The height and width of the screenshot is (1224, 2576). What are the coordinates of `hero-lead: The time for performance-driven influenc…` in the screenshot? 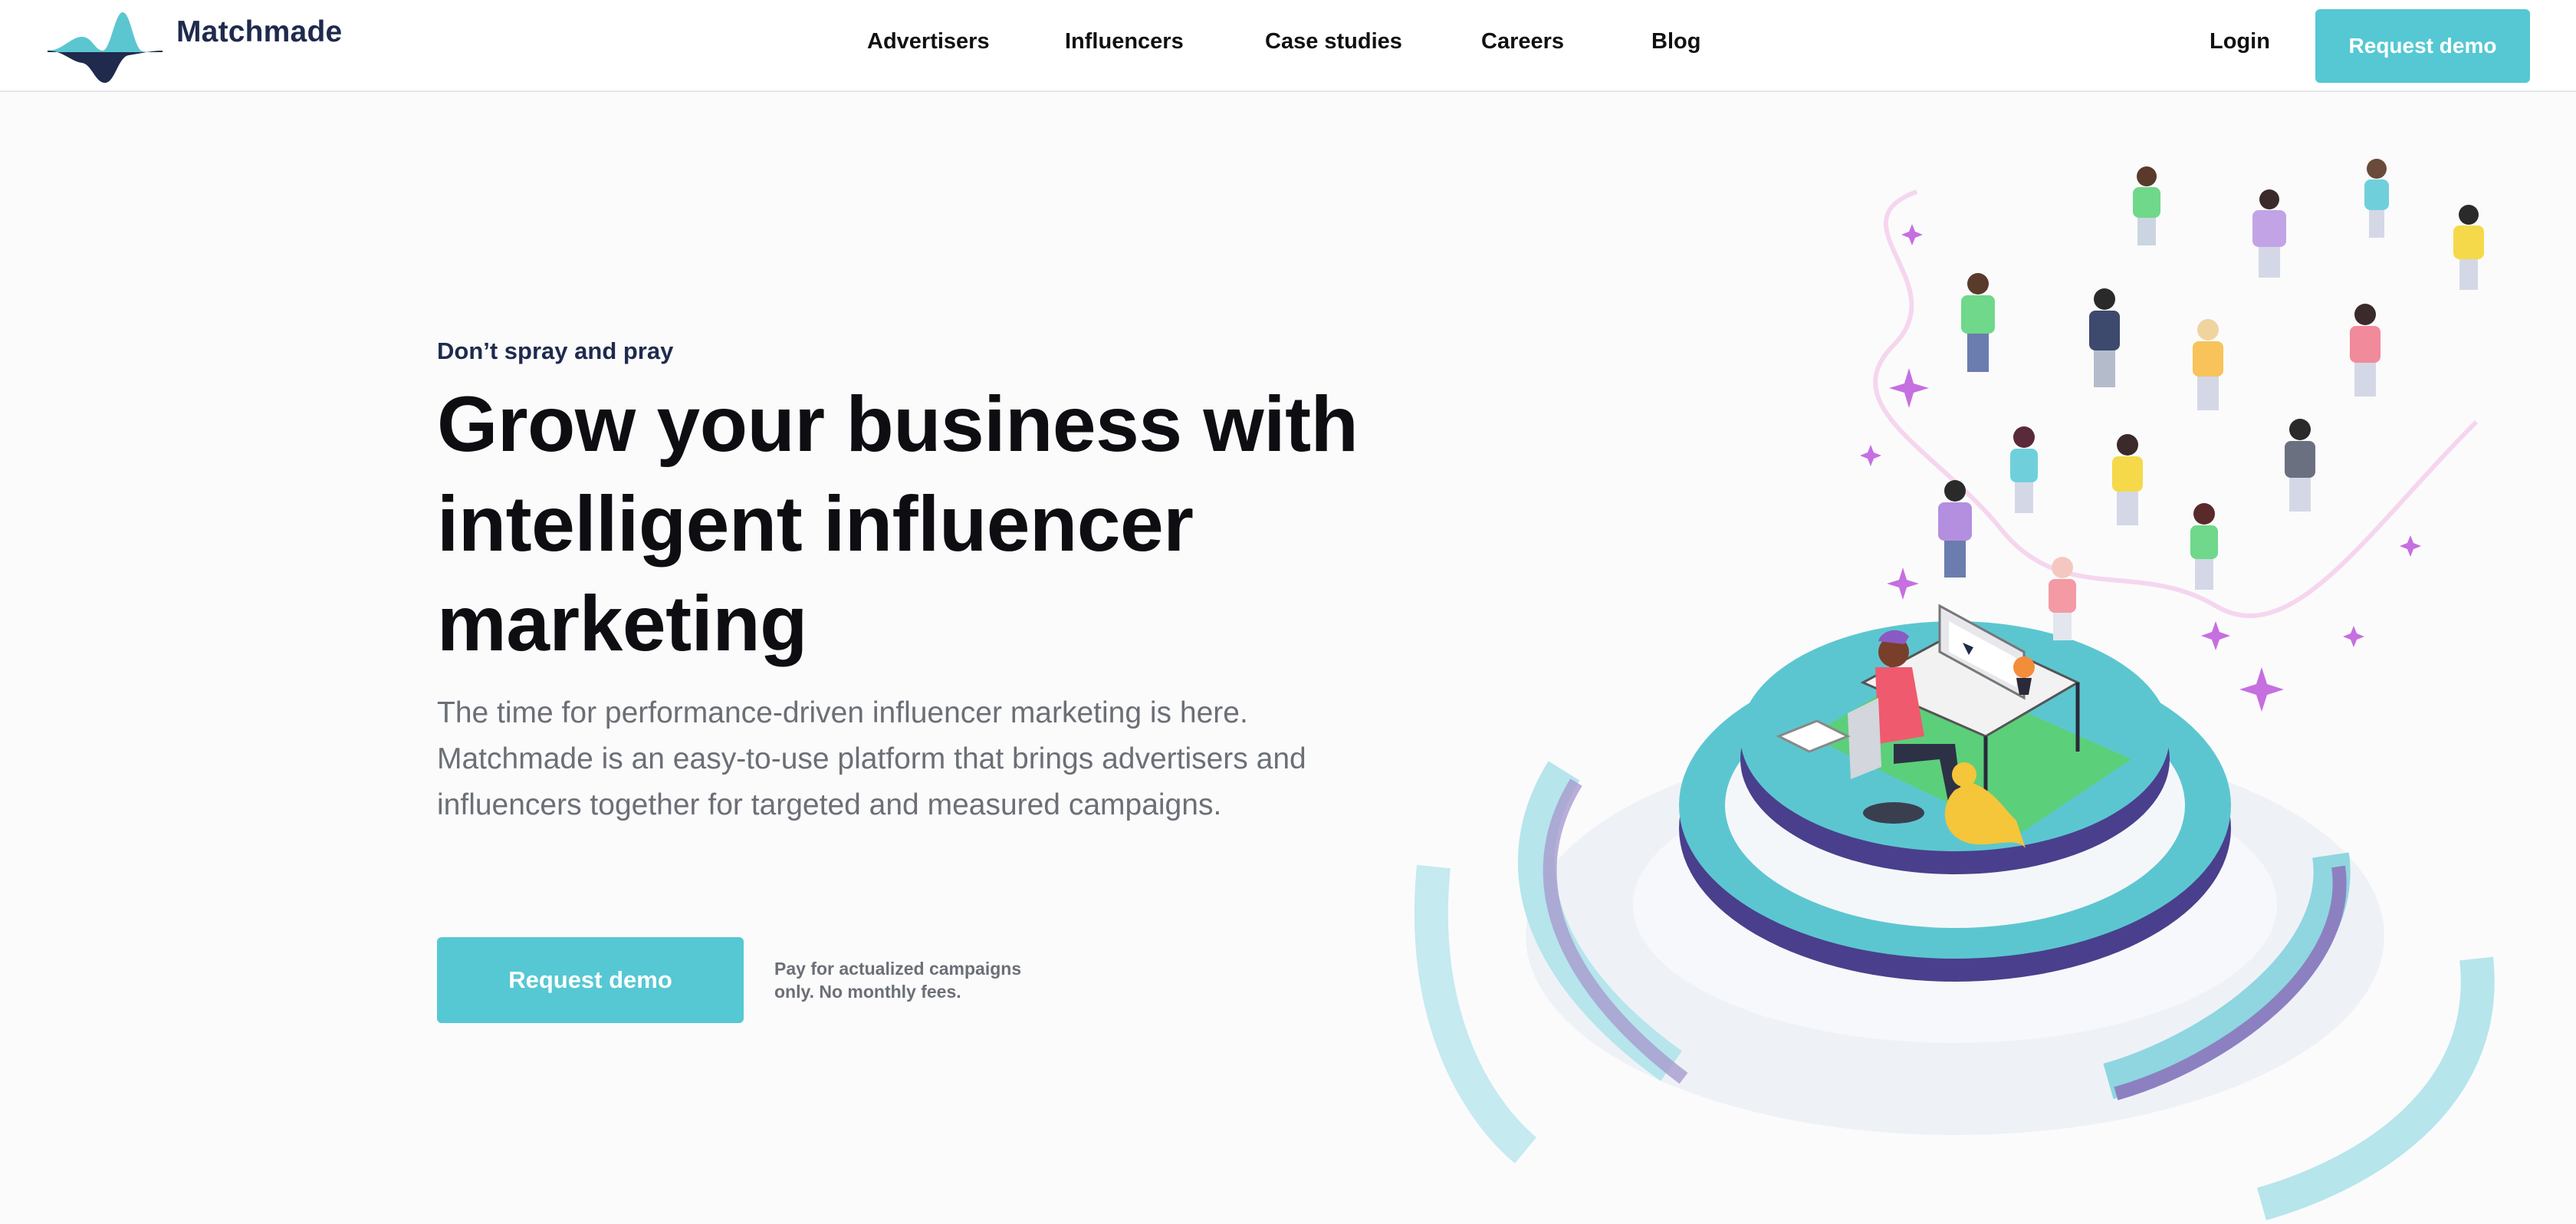 It's located at (920, 759).